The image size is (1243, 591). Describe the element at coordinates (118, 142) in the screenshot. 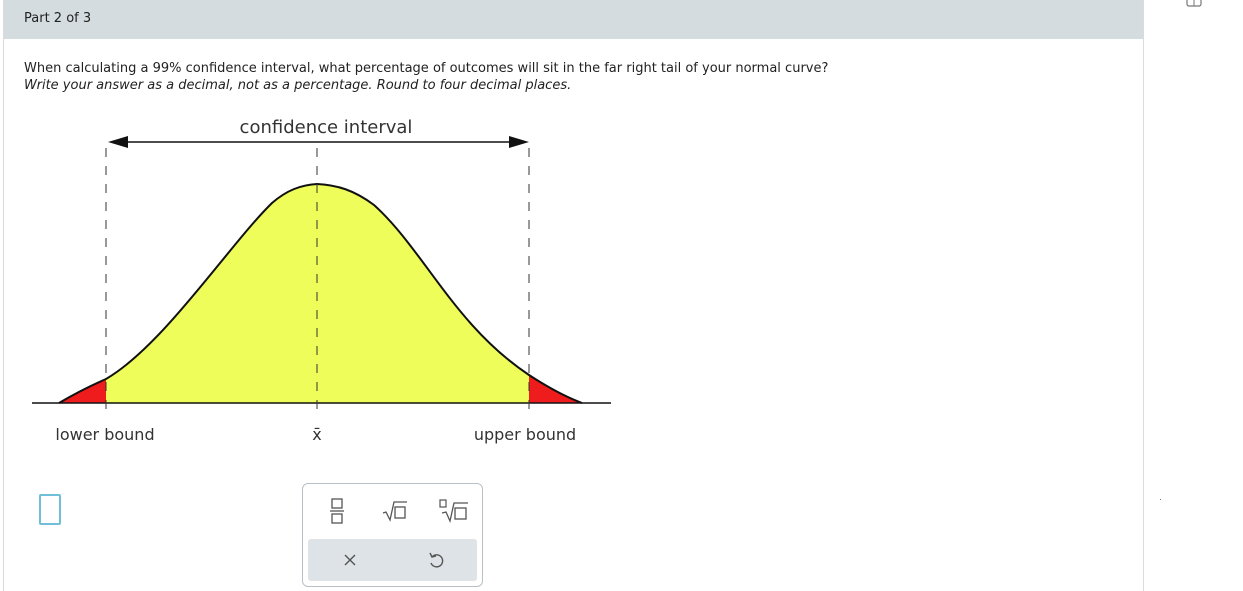

I see `left-arrowhead-icon` at that location.